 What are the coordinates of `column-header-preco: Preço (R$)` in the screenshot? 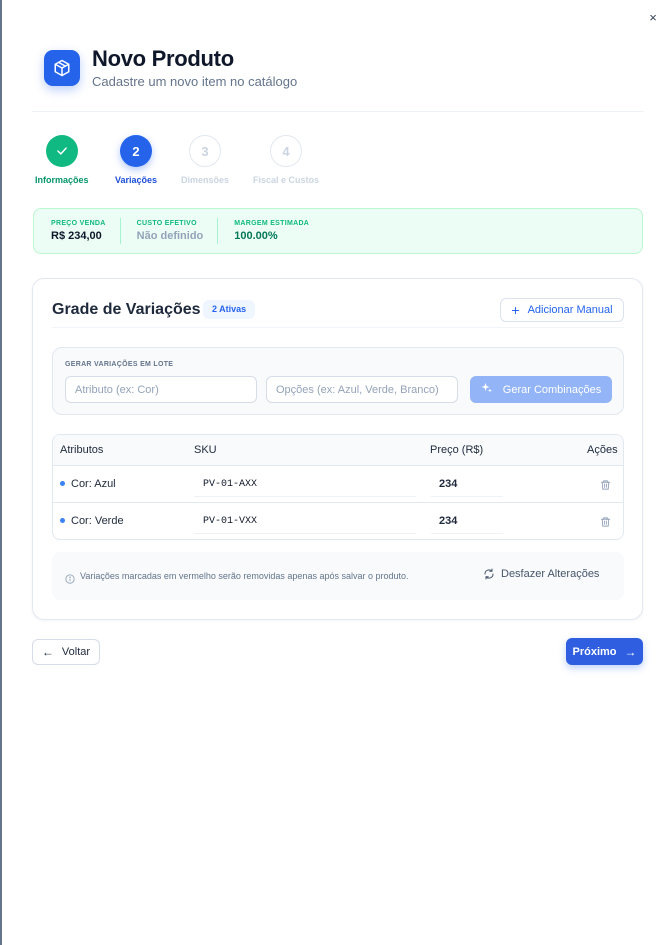 It's located at (457, 450).